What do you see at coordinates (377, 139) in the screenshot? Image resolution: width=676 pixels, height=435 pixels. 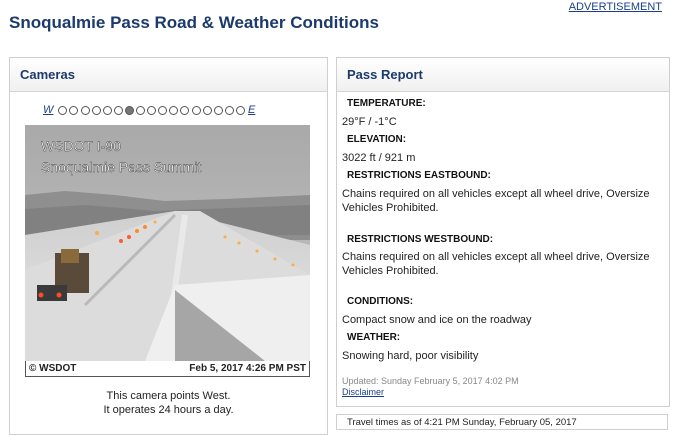 I see `elevation-label: ELEVATION:` at bounding box center [377, 139].